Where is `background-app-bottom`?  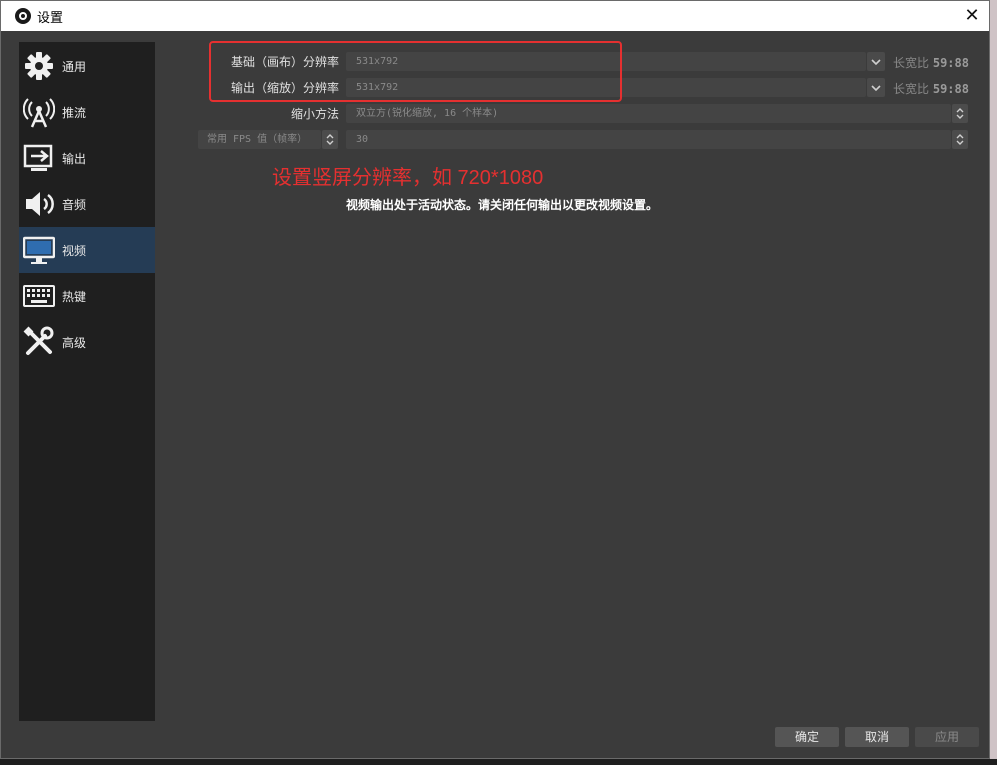 background-app-bottom is located at coordinates (498, 762).